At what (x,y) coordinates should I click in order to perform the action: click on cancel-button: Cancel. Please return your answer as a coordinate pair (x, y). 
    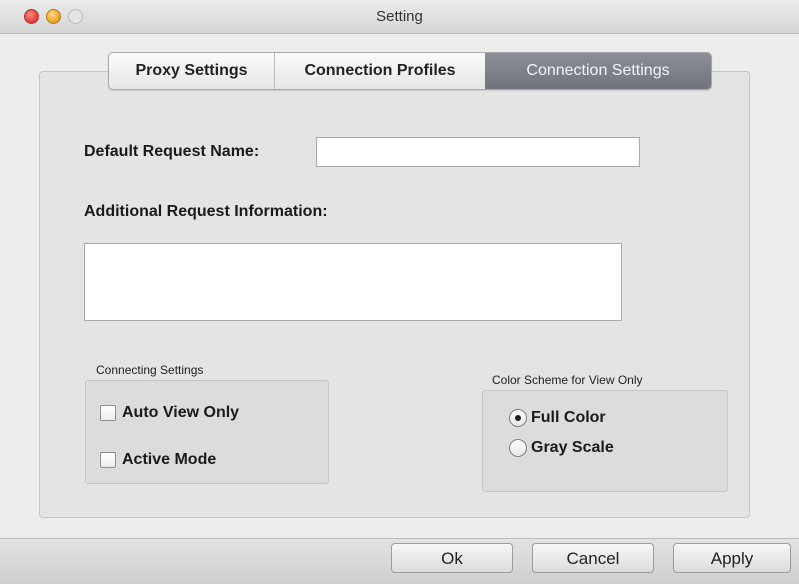
    Looking at the image, I should click on (593, 558).